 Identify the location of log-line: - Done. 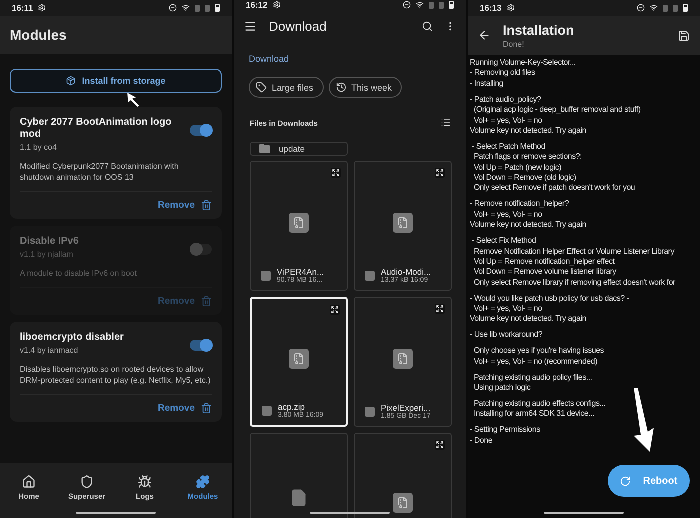
(482, 441).